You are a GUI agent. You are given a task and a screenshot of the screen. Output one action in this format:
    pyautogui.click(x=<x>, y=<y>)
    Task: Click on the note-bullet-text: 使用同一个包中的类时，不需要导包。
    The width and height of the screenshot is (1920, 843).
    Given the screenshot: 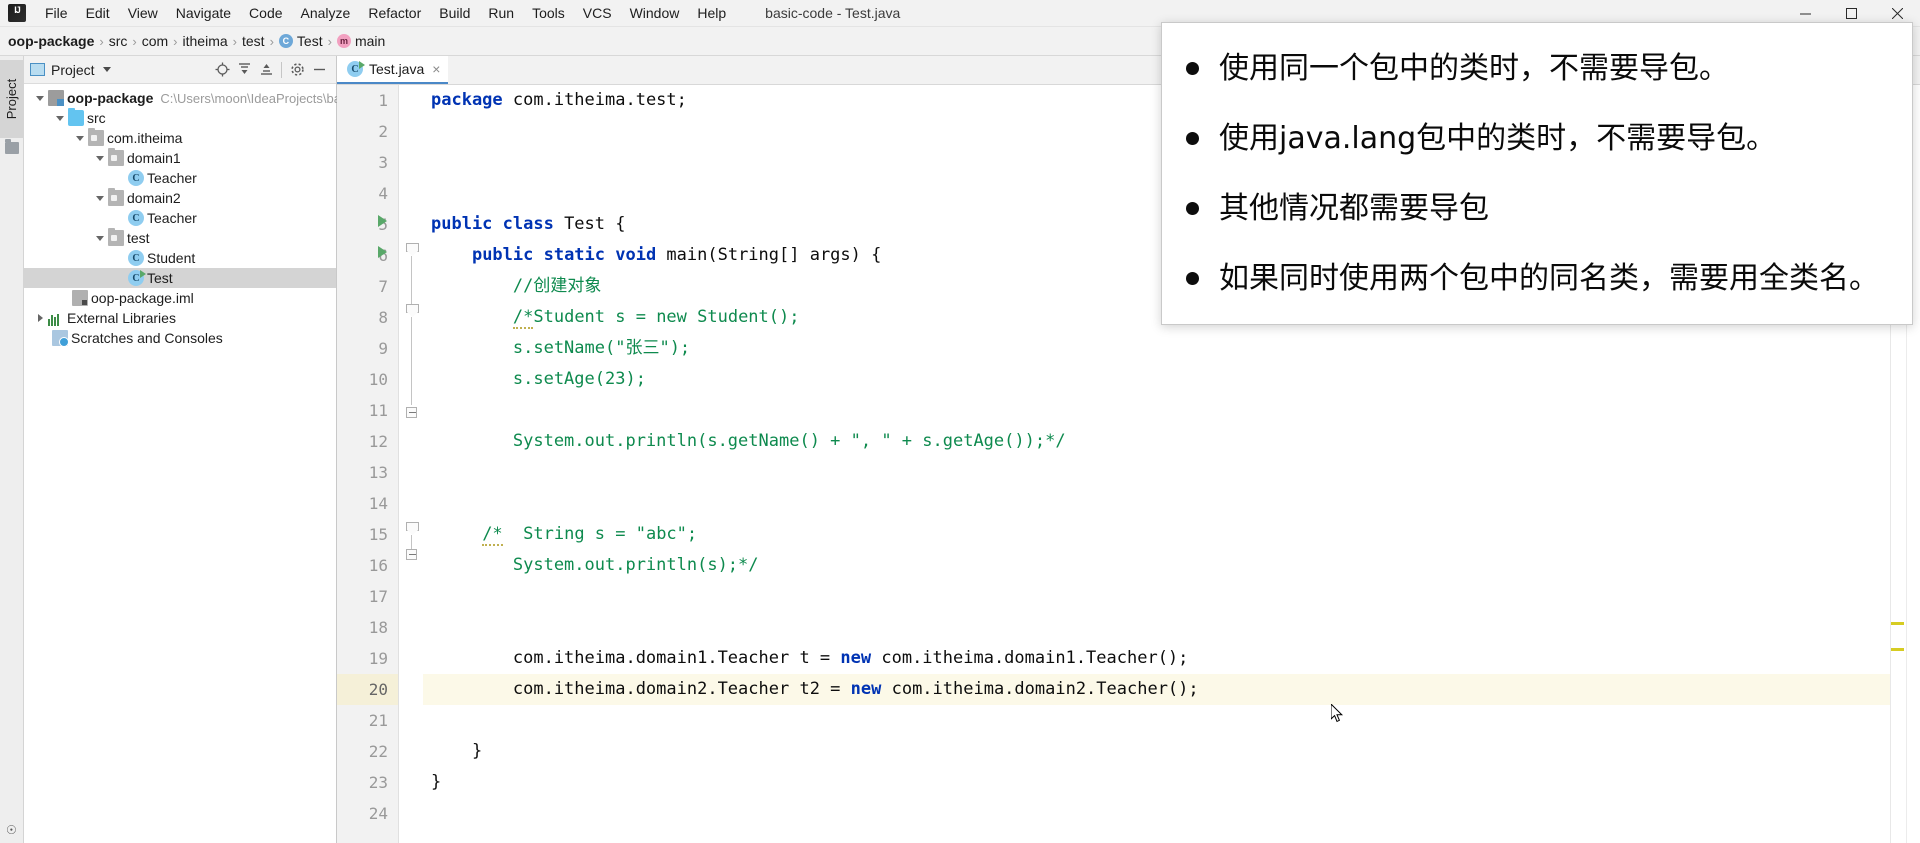 What is the action you would take?
    pyautogui.click(x=1474, y=68)
    